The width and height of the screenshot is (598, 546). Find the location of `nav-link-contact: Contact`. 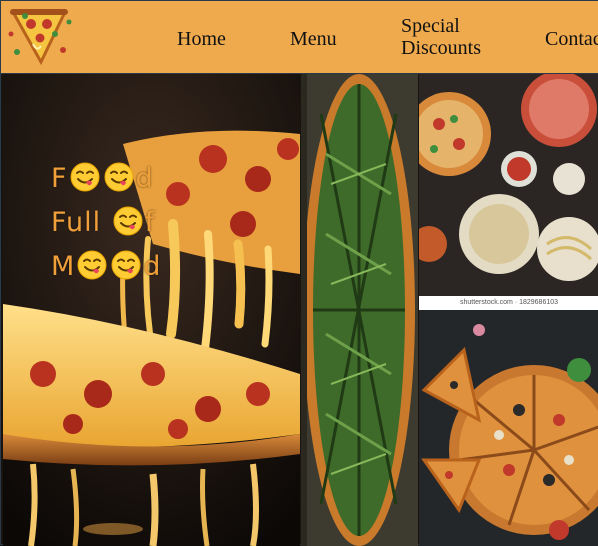

nav-link-contact: Contact is located at coordinates (571, 39).